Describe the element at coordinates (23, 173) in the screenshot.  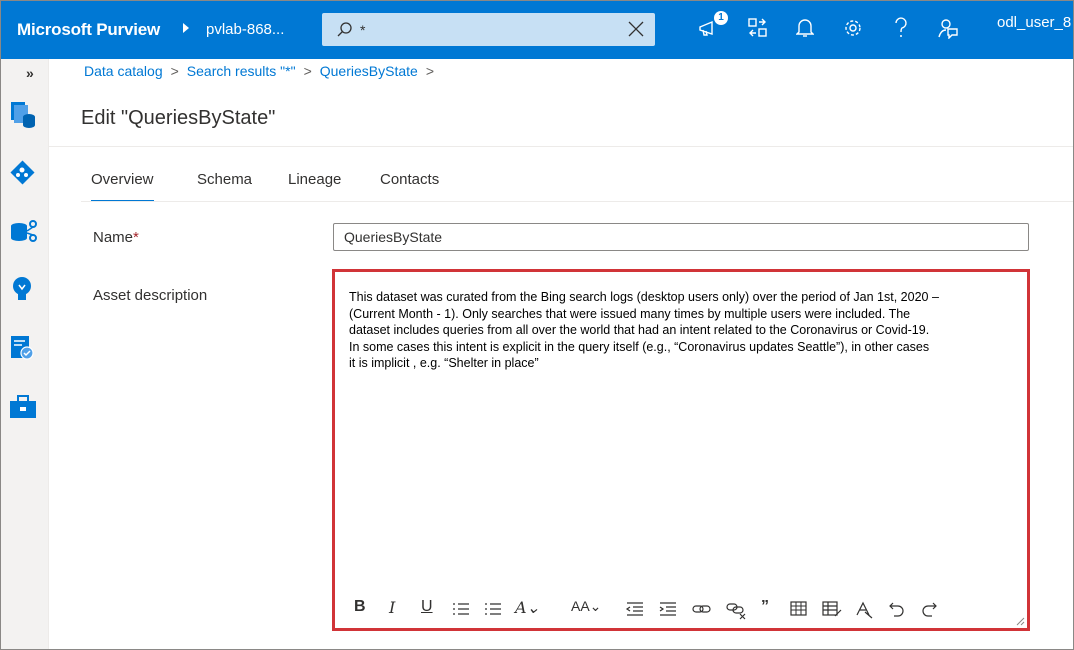
I see `data-map-icon` at that location.